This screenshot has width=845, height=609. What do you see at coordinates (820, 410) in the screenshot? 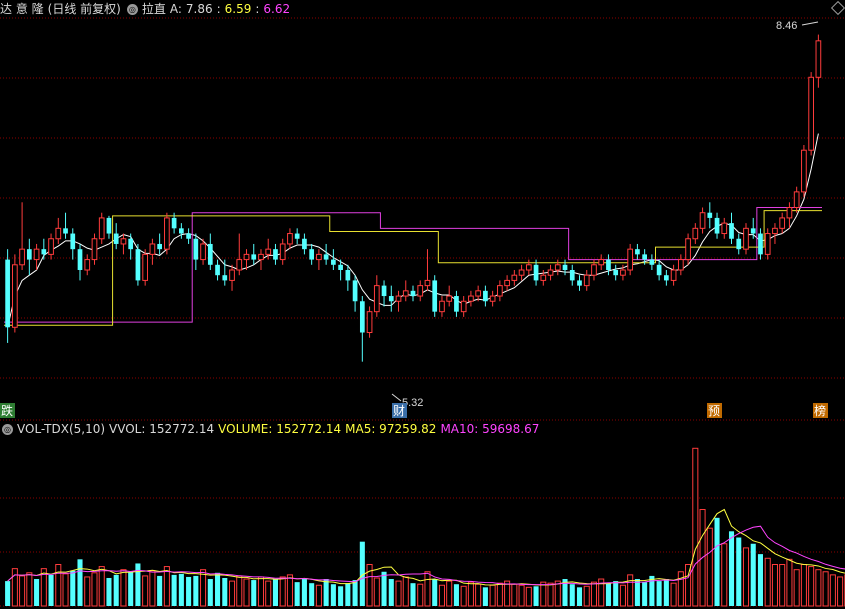
I see `marker-bang: 榜` at bounding box center [820, 410].